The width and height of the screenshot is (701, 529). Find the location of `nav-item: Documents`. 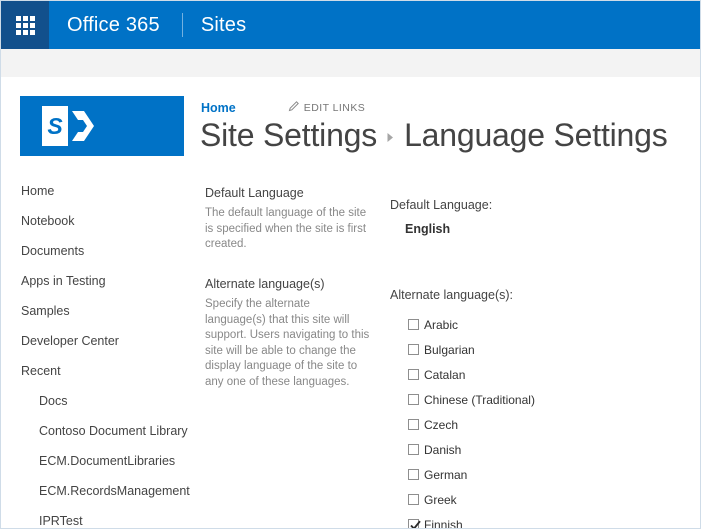

nav-item: Documents is located at coordinates (104, 251).